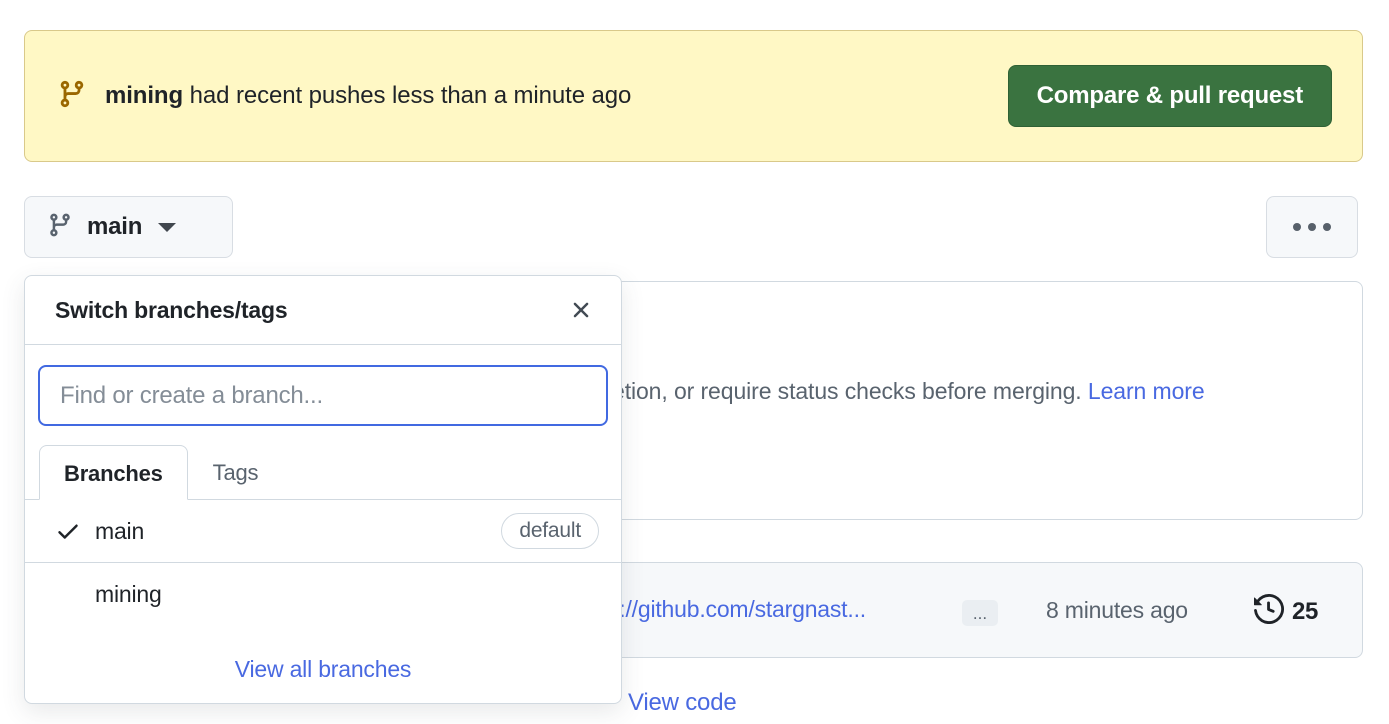 This screenshot has height=724, width=1389. I want to click on branch-name-main: main, so click(120, 530).